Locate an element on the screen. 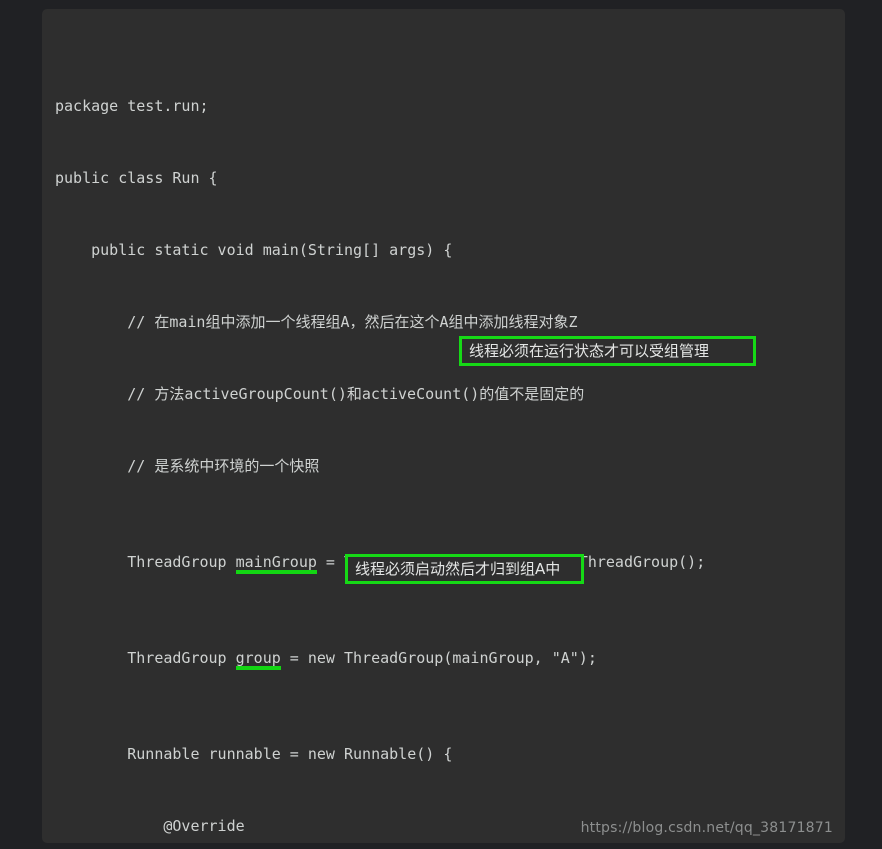 This screenshot has height=849, width=882. code-line-text: package test.run; is located at coordinates (132, 106).